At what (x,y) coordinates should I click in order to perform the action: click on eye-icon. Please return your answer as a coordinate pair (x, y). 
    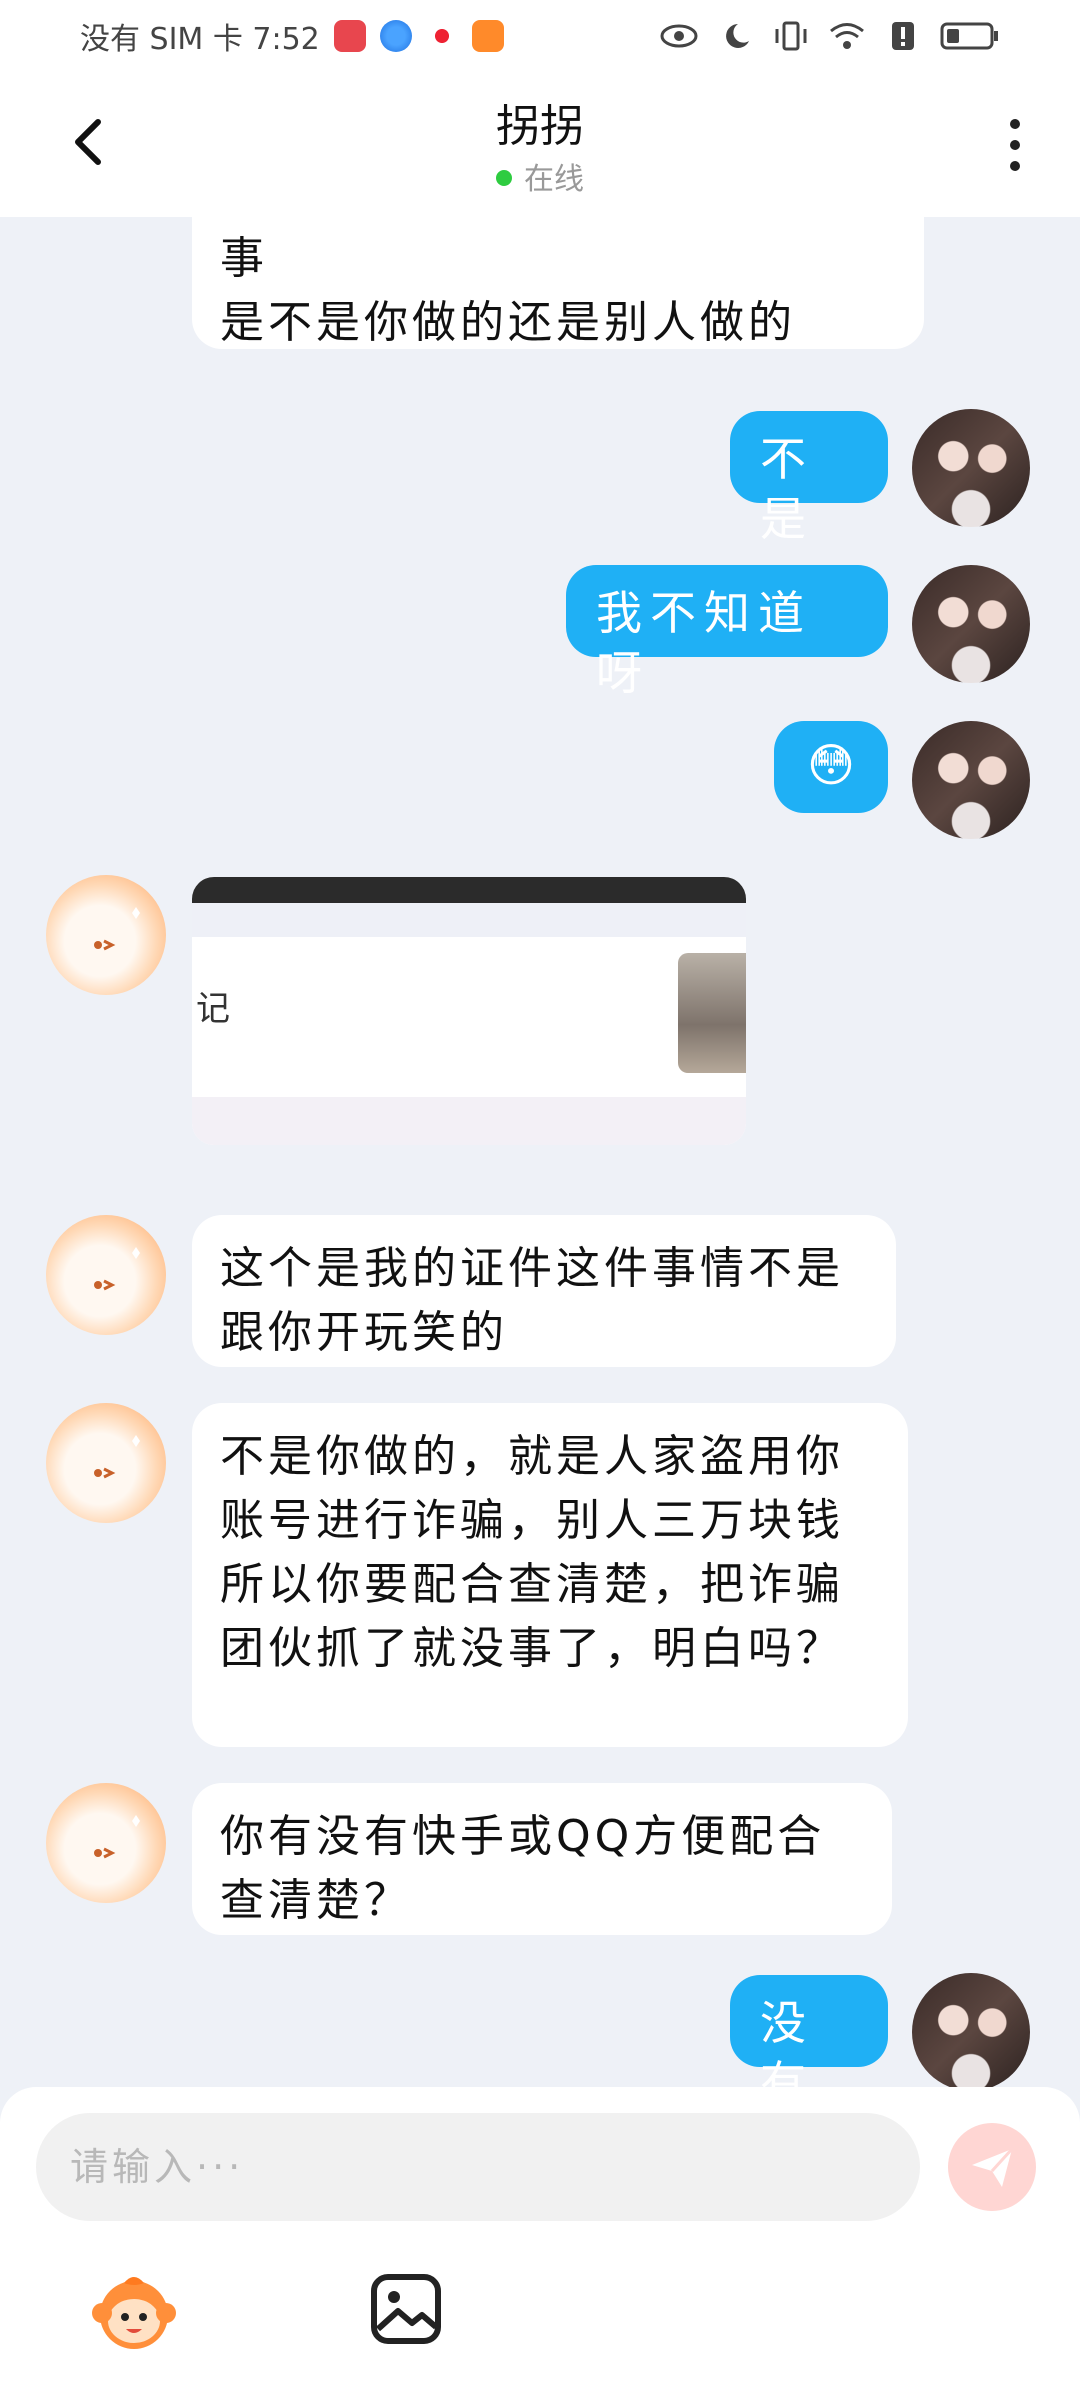
    Looking at the image, I should click on (679, 36).